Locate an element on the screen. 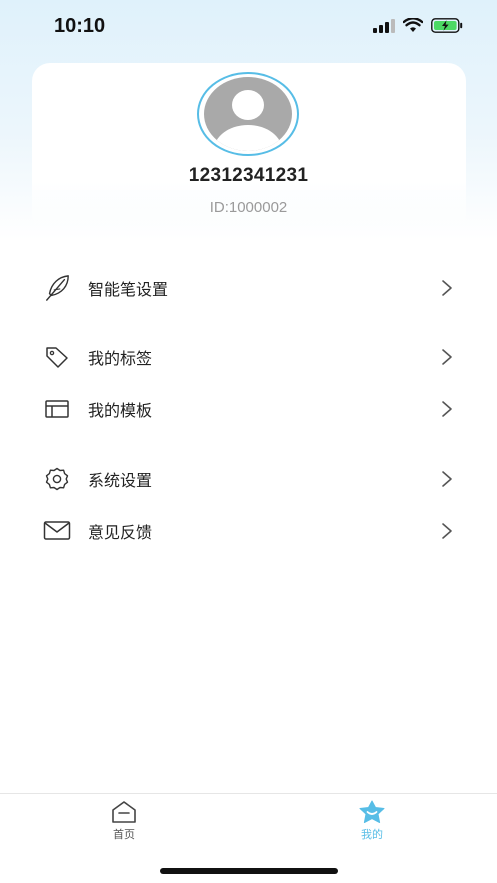  battery-charging-icon is located at coordinates (447, 25).